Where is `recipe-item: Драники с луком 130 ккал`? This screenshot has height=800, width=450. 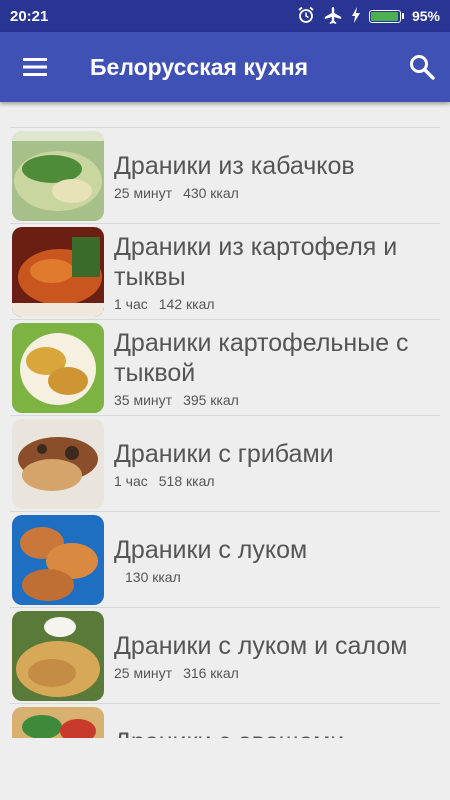
recipe-item: Драники с луком 130 ккал is located at coordinates (225, 560).